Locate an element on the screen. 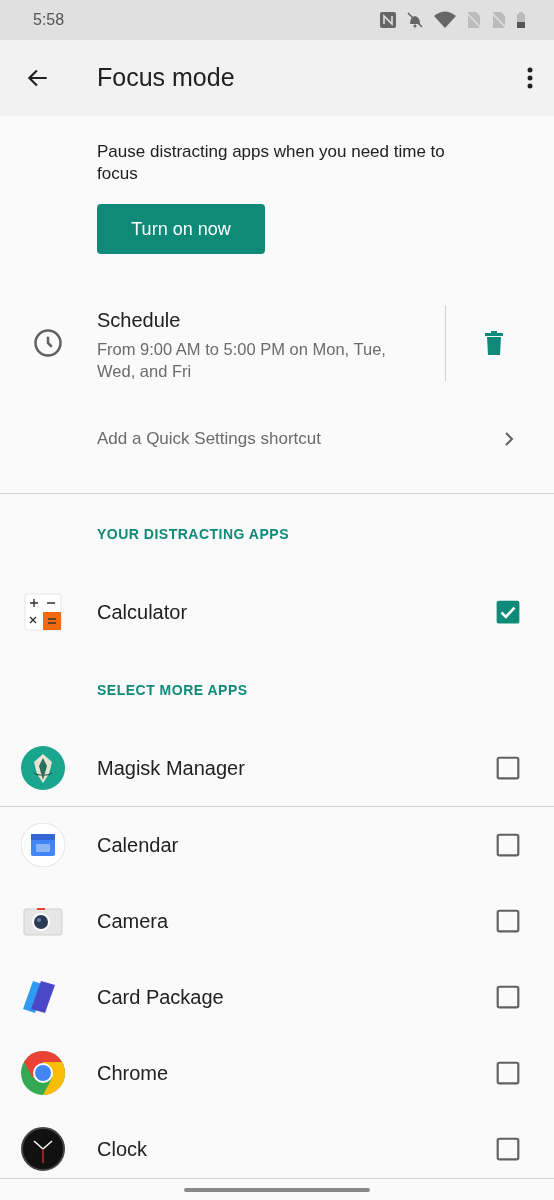 The width and height of the screenshot is (554, 1200). app-name: Clock is located at coordinates (122, 1149).